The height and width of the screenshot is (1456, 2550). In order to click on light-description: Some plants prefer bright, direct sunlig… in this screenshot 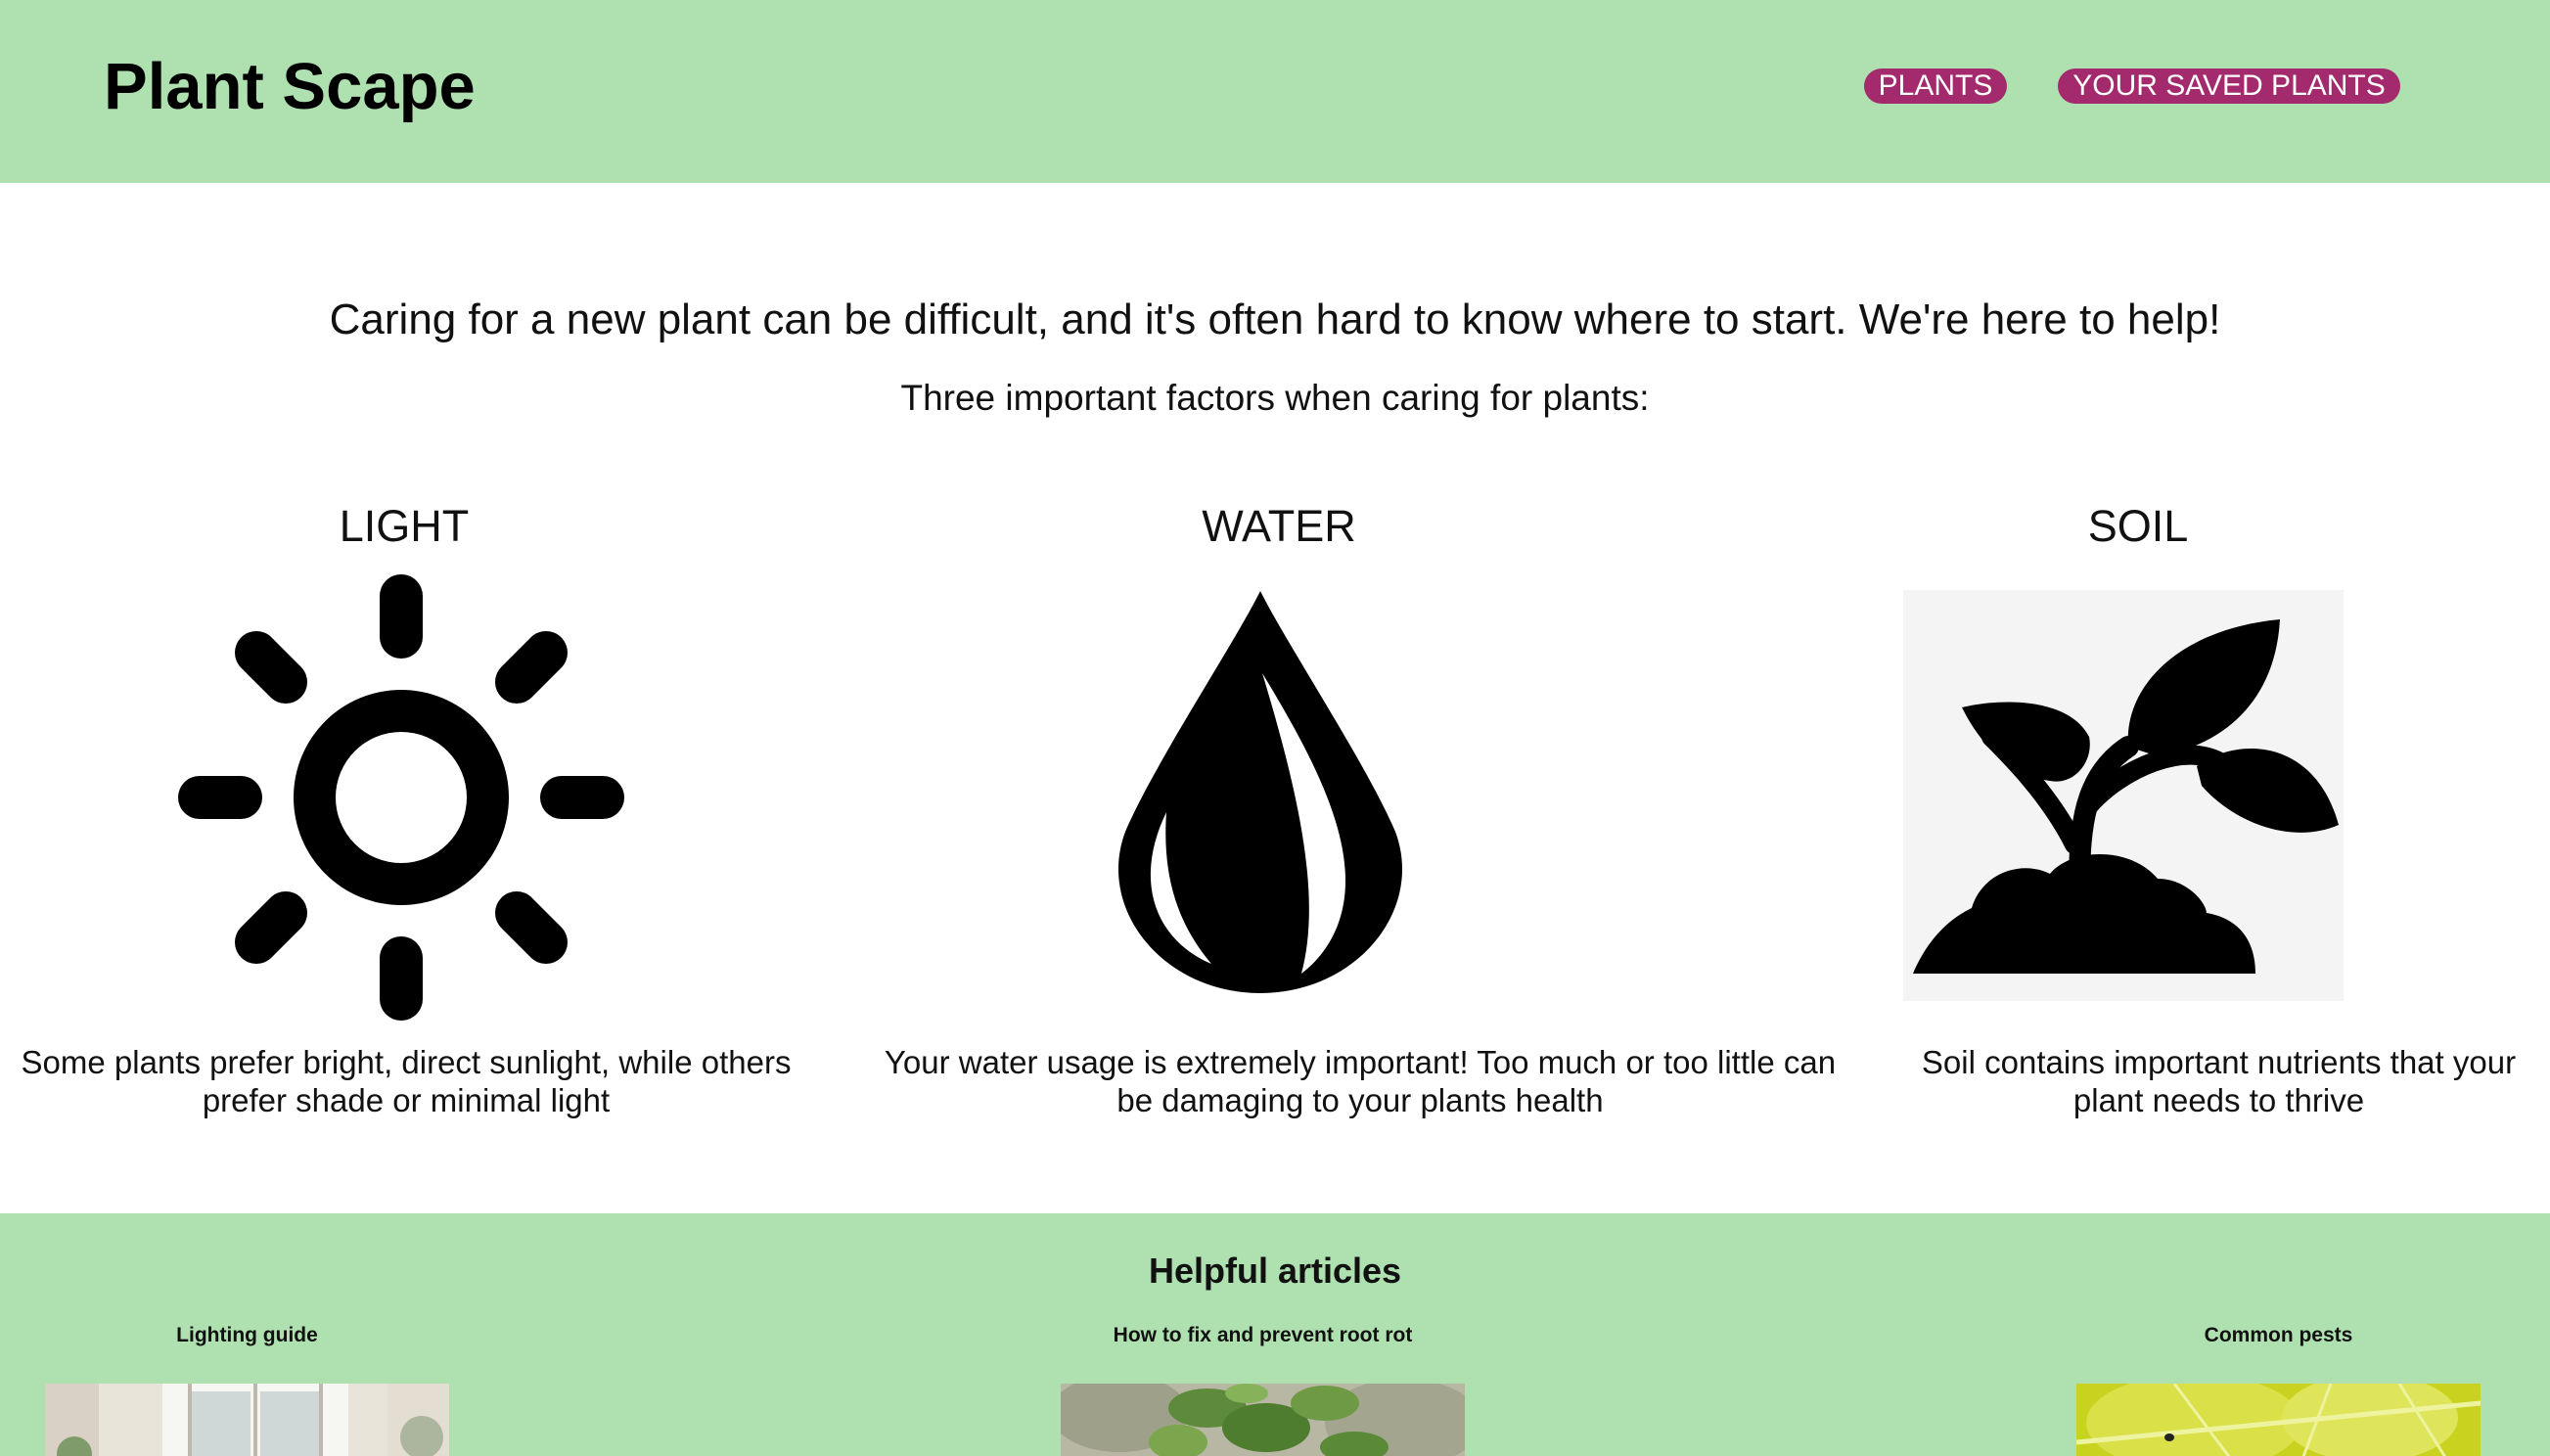, I will do `click(407, 1081)`.